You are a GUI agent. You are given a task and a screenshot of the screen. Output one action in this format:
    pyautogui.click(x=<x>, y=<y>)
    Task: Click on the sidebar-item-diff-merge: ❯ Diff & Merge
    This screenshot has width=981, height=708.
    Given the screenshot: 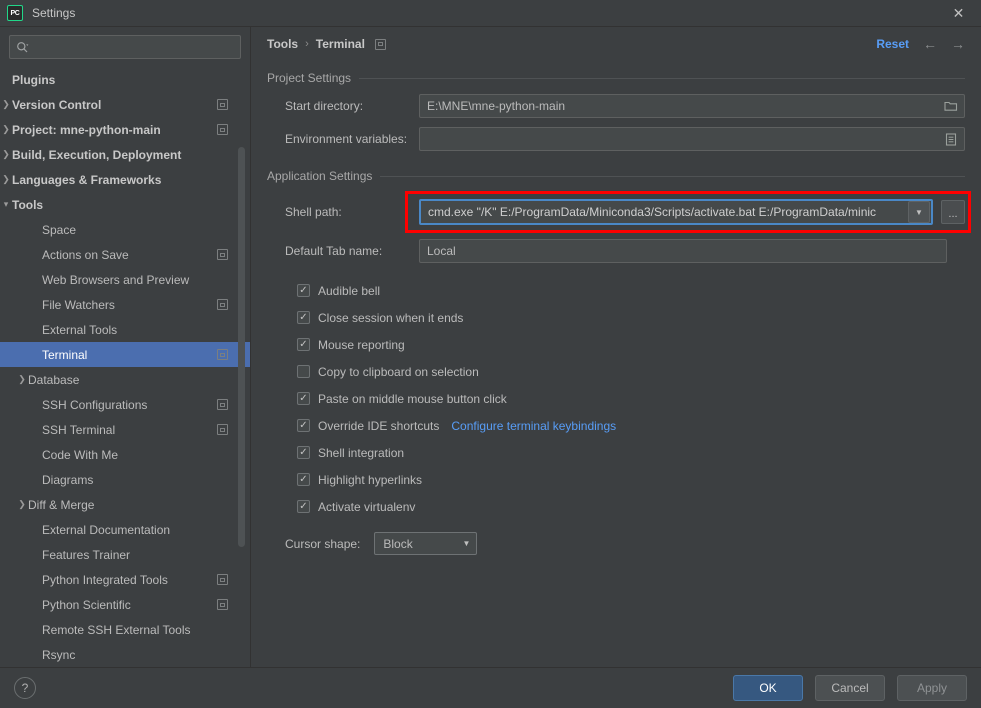 What is the action you would take?
    pyautogui.click(x=125, y=504)
    